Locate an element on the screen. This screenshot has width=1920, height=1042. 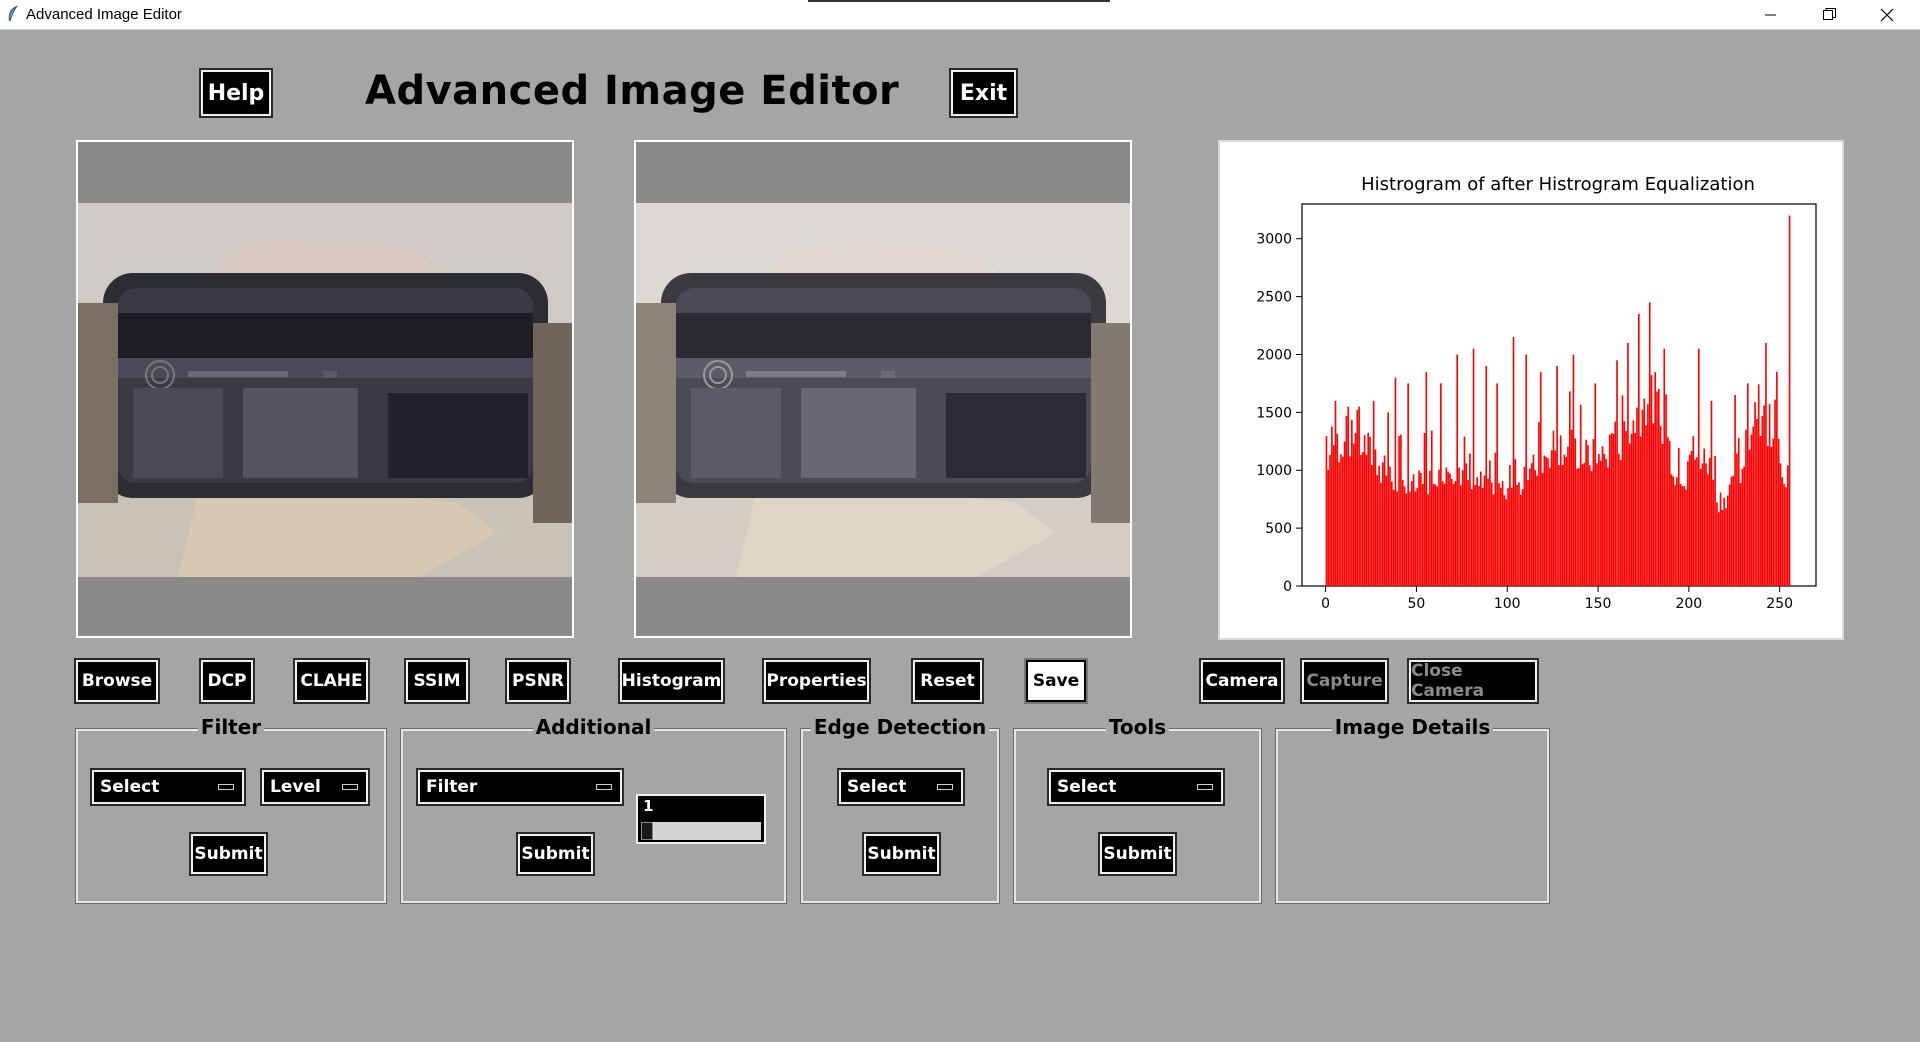
browse-button: Browse is located at coordinates (117, 681).